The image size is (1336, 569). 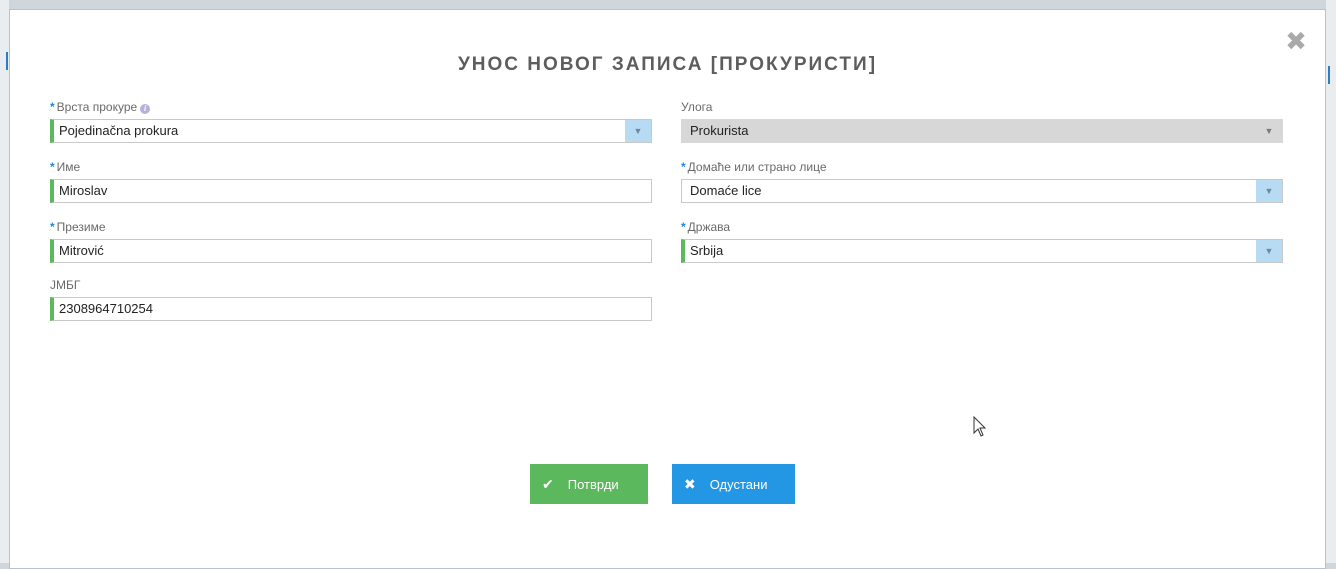 What do you see at coordinates (97, 107) in the screenshot?
I see `procura-type-label-text: Врста прокуре` at bounding box center [97, 107].